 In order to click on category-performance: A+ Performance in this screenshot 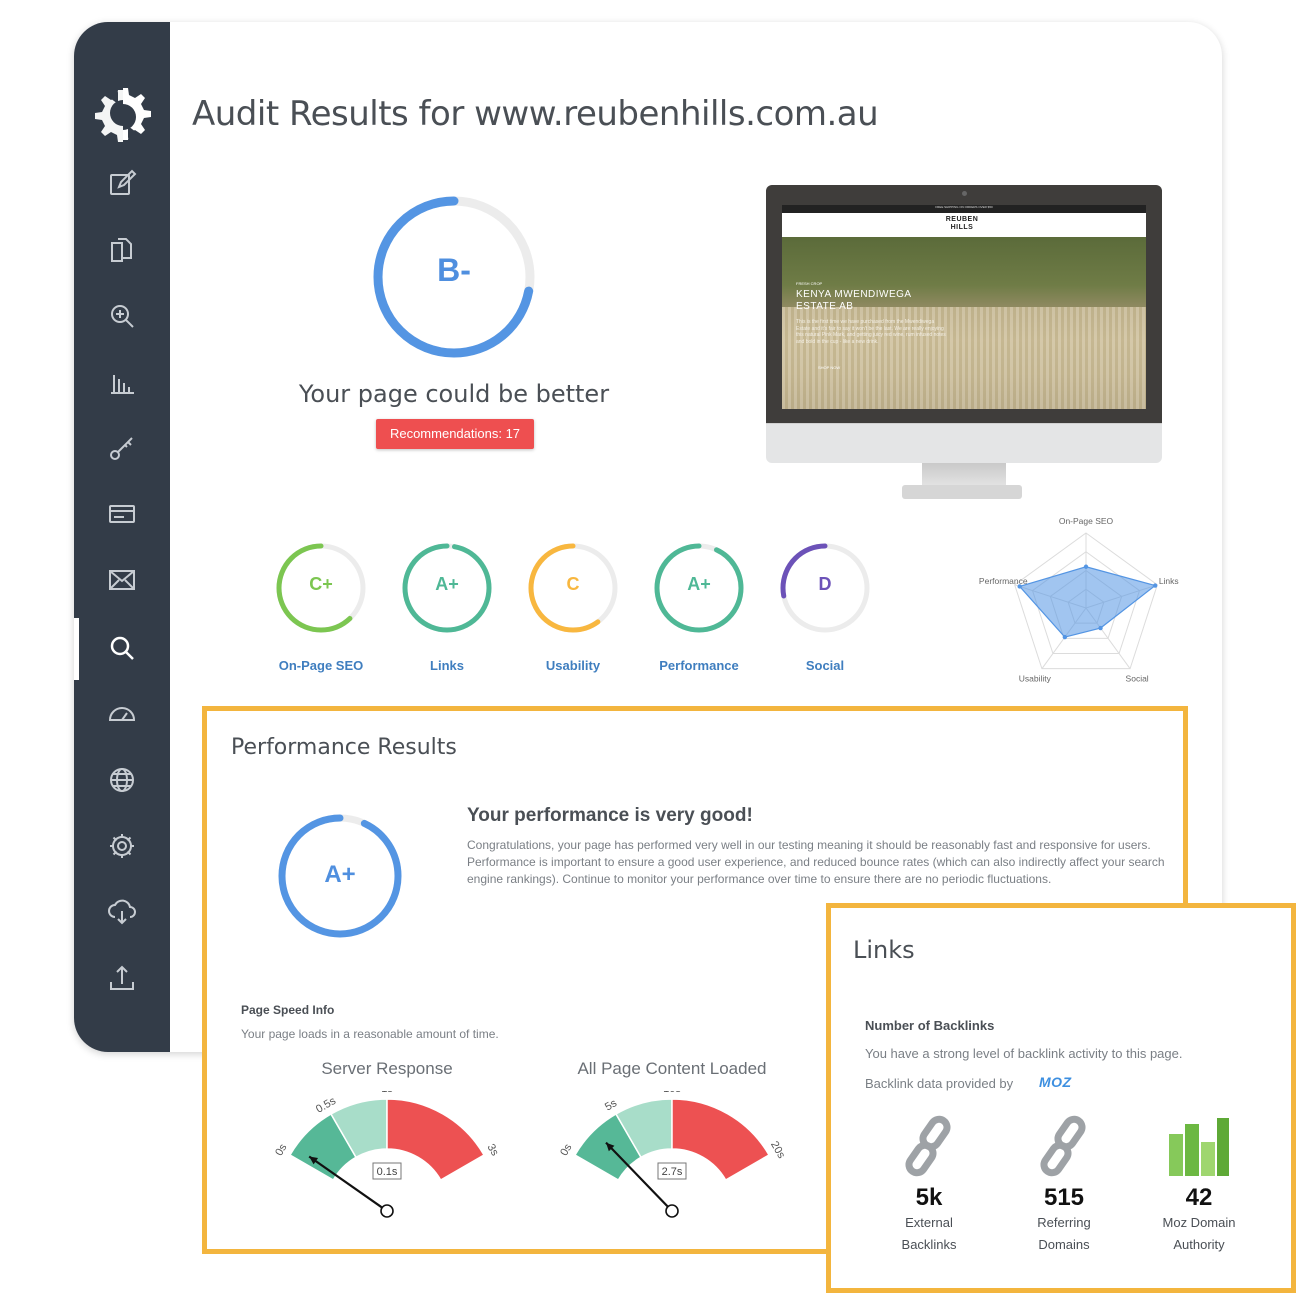, I will do `click(699, 606)`.